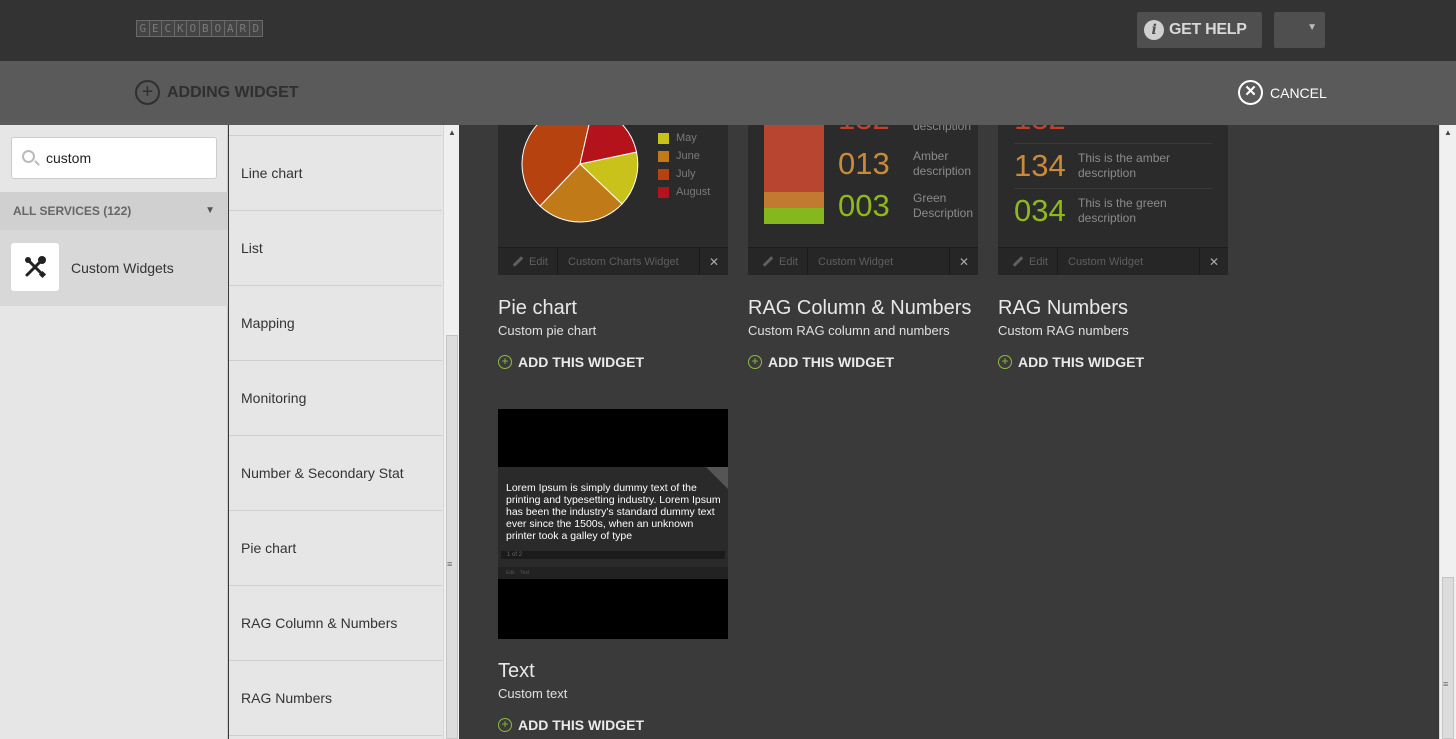 The image size is (1456, 739). Describe the element at coordinates (210, 210) in the screenshot. I see `caret-down-icon: ▼` at that location.